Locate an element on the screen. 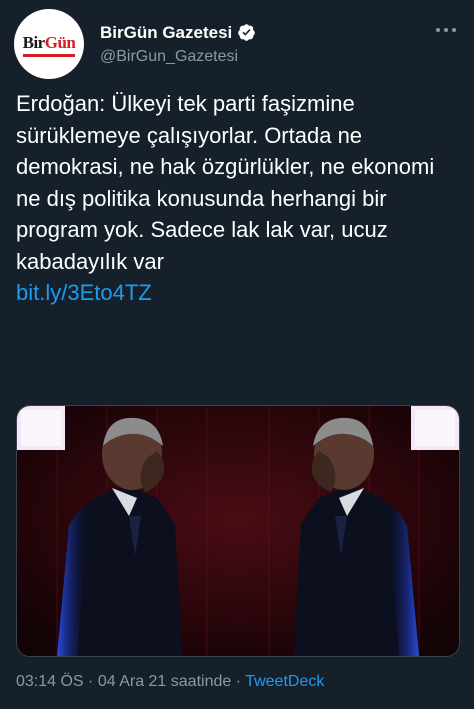  display-name: BirGün Gazetesi is located at coordinates (166, 33).